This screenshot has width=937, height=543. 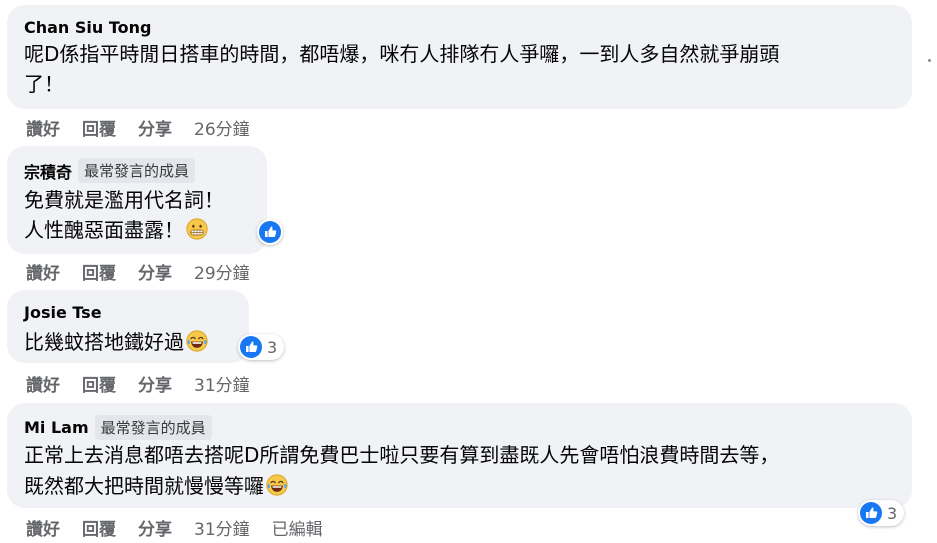 I want to click on comment-text-line-2: 人性醜惡面盡露！, so click(x=116, y=230).